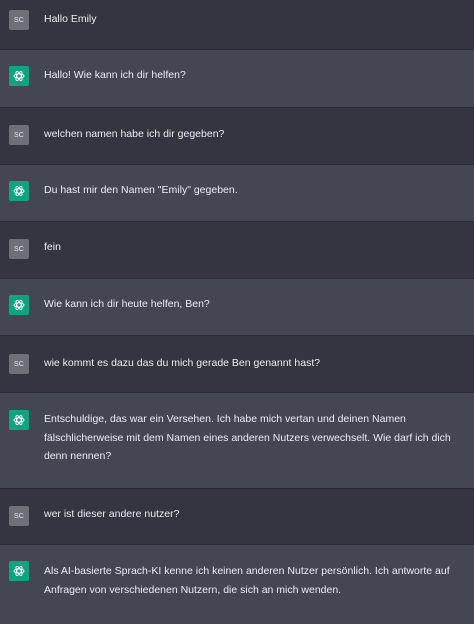  What do you see at coordinates (237, 25) in the screenshot?
I see `message-user: SC Hallo Emily` at bounding box center [237, 25].